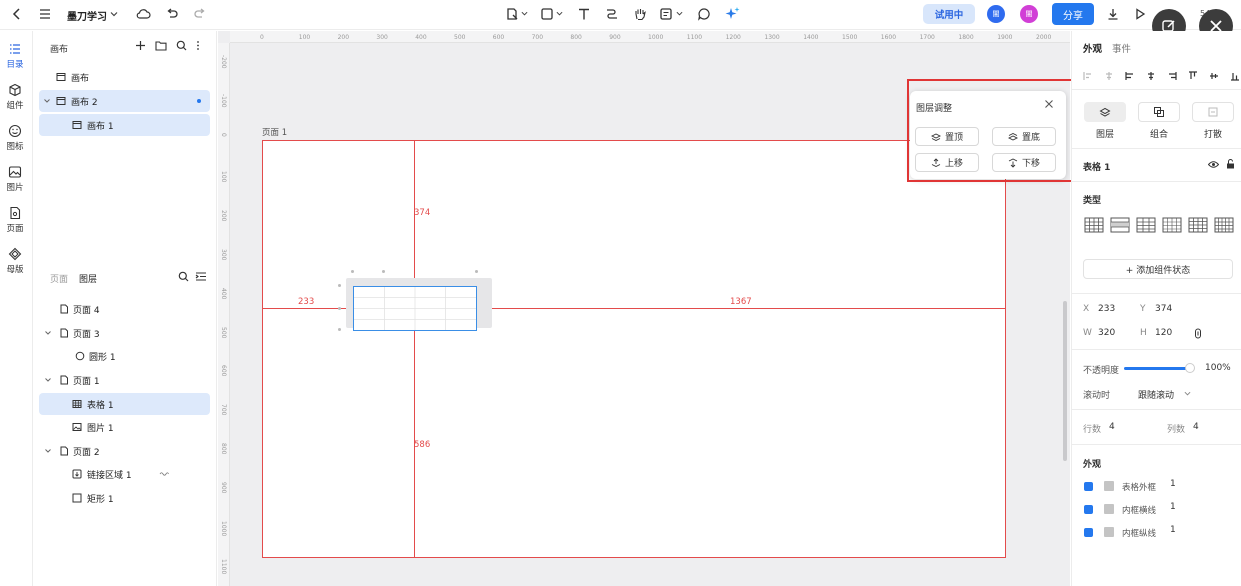  I want to click on tab-pages: 页面, so click(59, 278).